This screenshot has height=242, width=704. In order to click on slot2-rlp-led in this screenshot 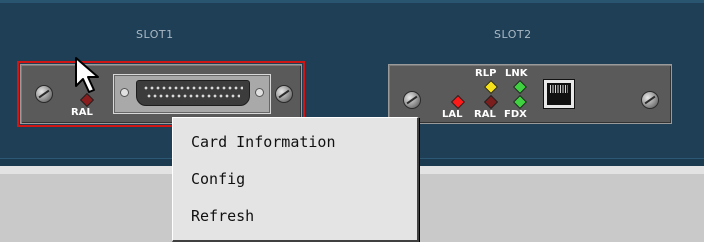, I will do `click(491, 87)`.